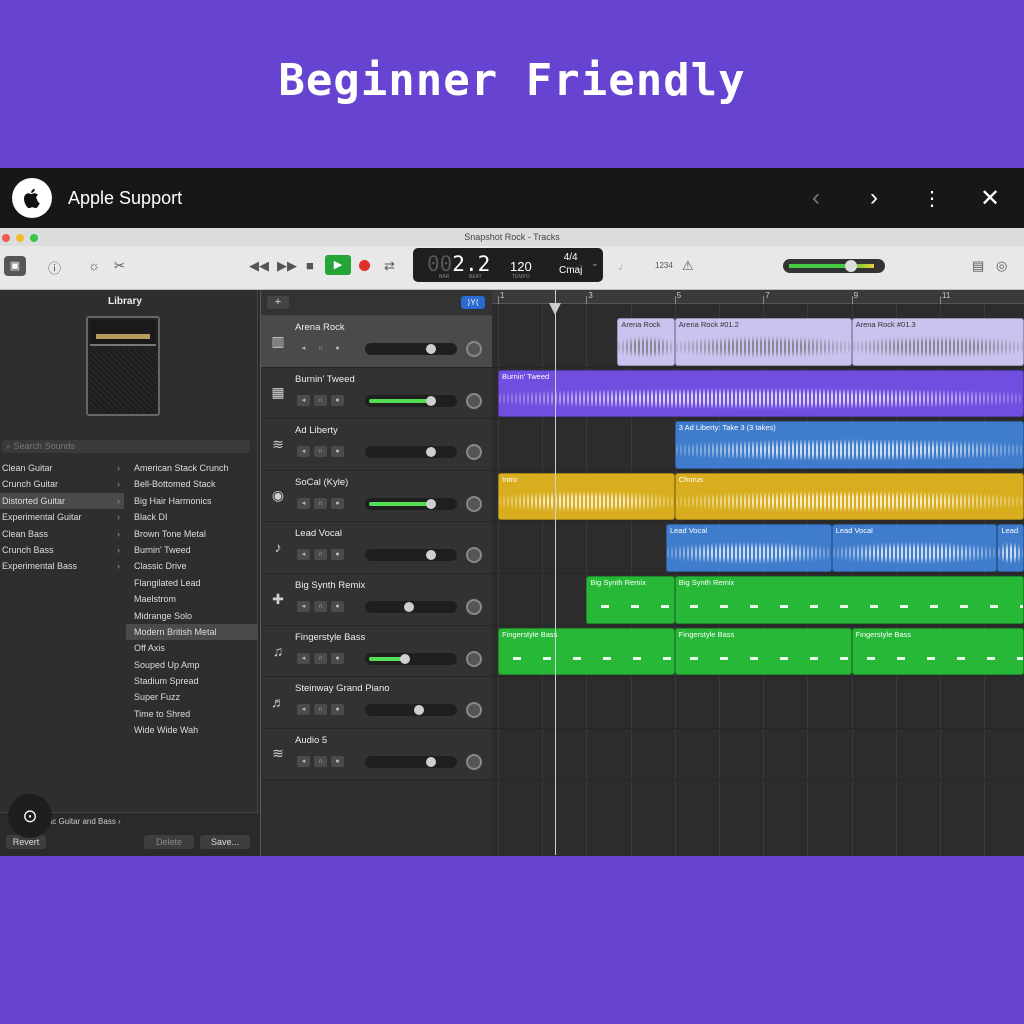 This screenshot has height=1024, width=1024. Describe the element at coordinates (937, 342) in the screenshot. I see `region: Arena Rock #01.3` at that location.